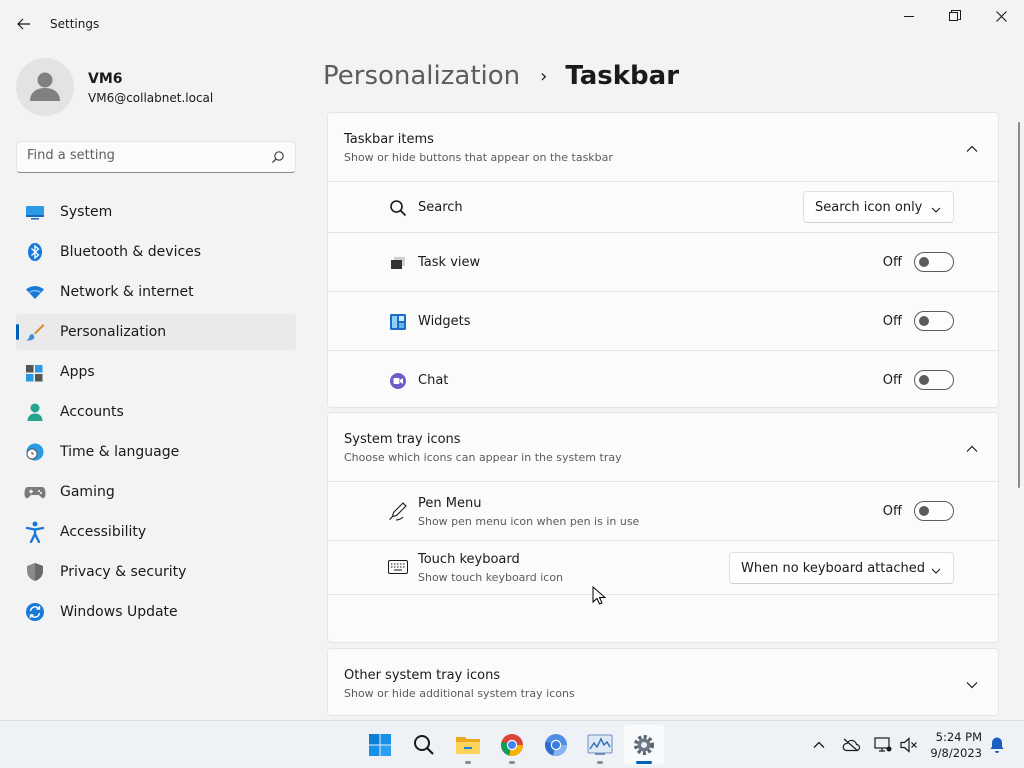  Describe the element at coordinates (131, 252) in the screenshot. I see `sidebar-item-label: Bluetooth & devices` at that location.